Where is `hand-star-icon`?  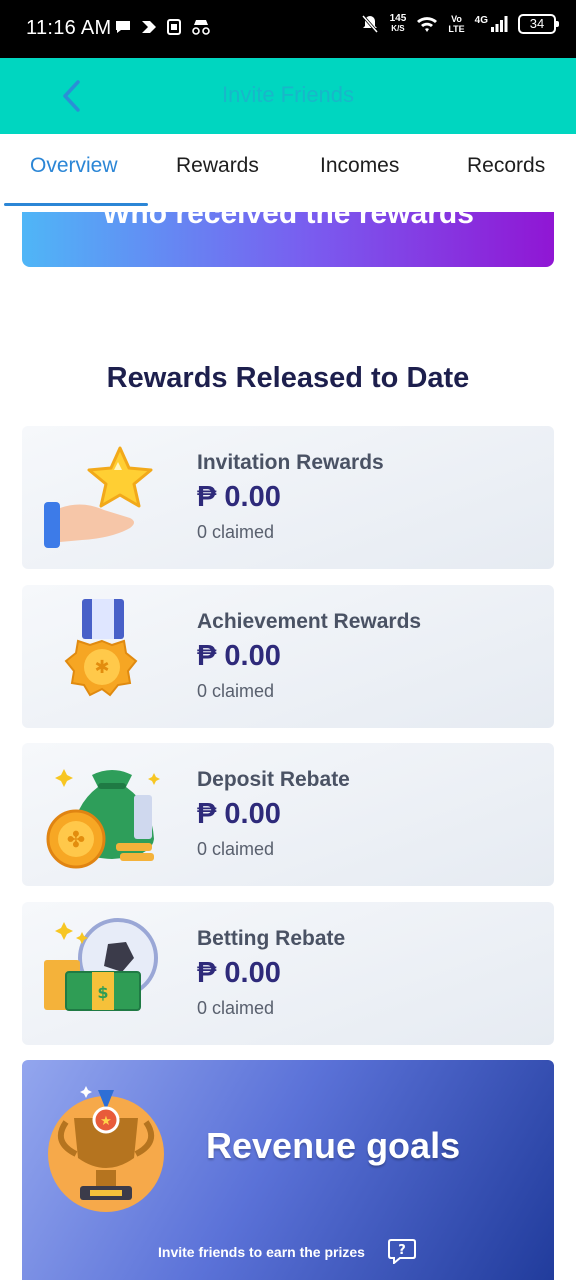
hand-star-icon is located at coordinates (98, 497).